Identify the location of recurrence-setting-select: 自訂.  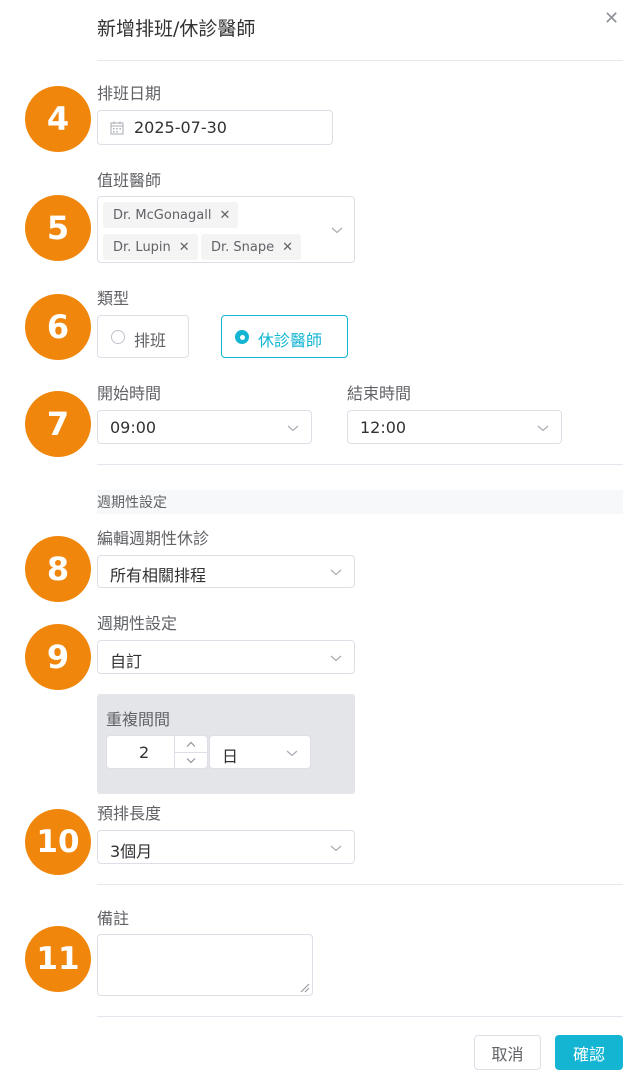
(226, 657).